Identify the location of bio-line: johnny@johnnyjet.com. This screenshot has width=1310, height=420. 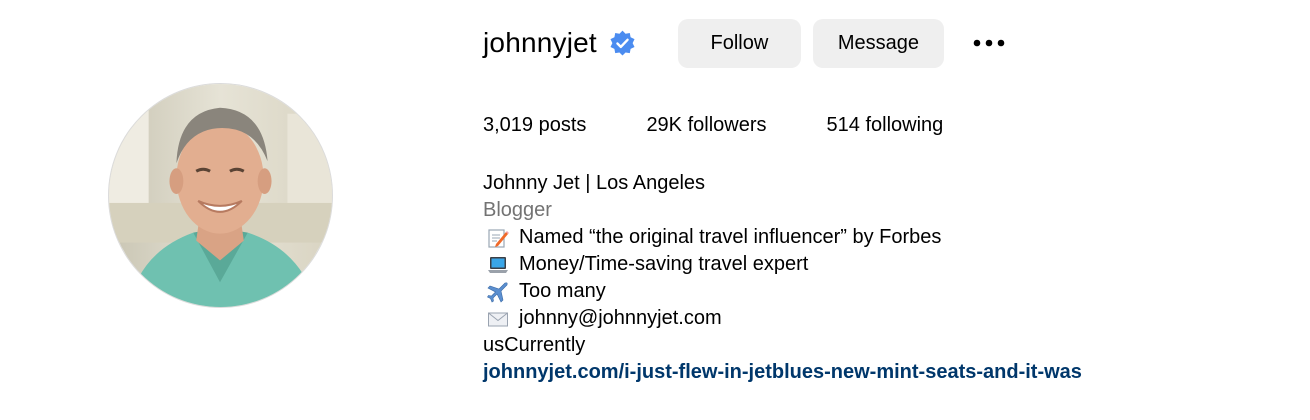
(883, 318).